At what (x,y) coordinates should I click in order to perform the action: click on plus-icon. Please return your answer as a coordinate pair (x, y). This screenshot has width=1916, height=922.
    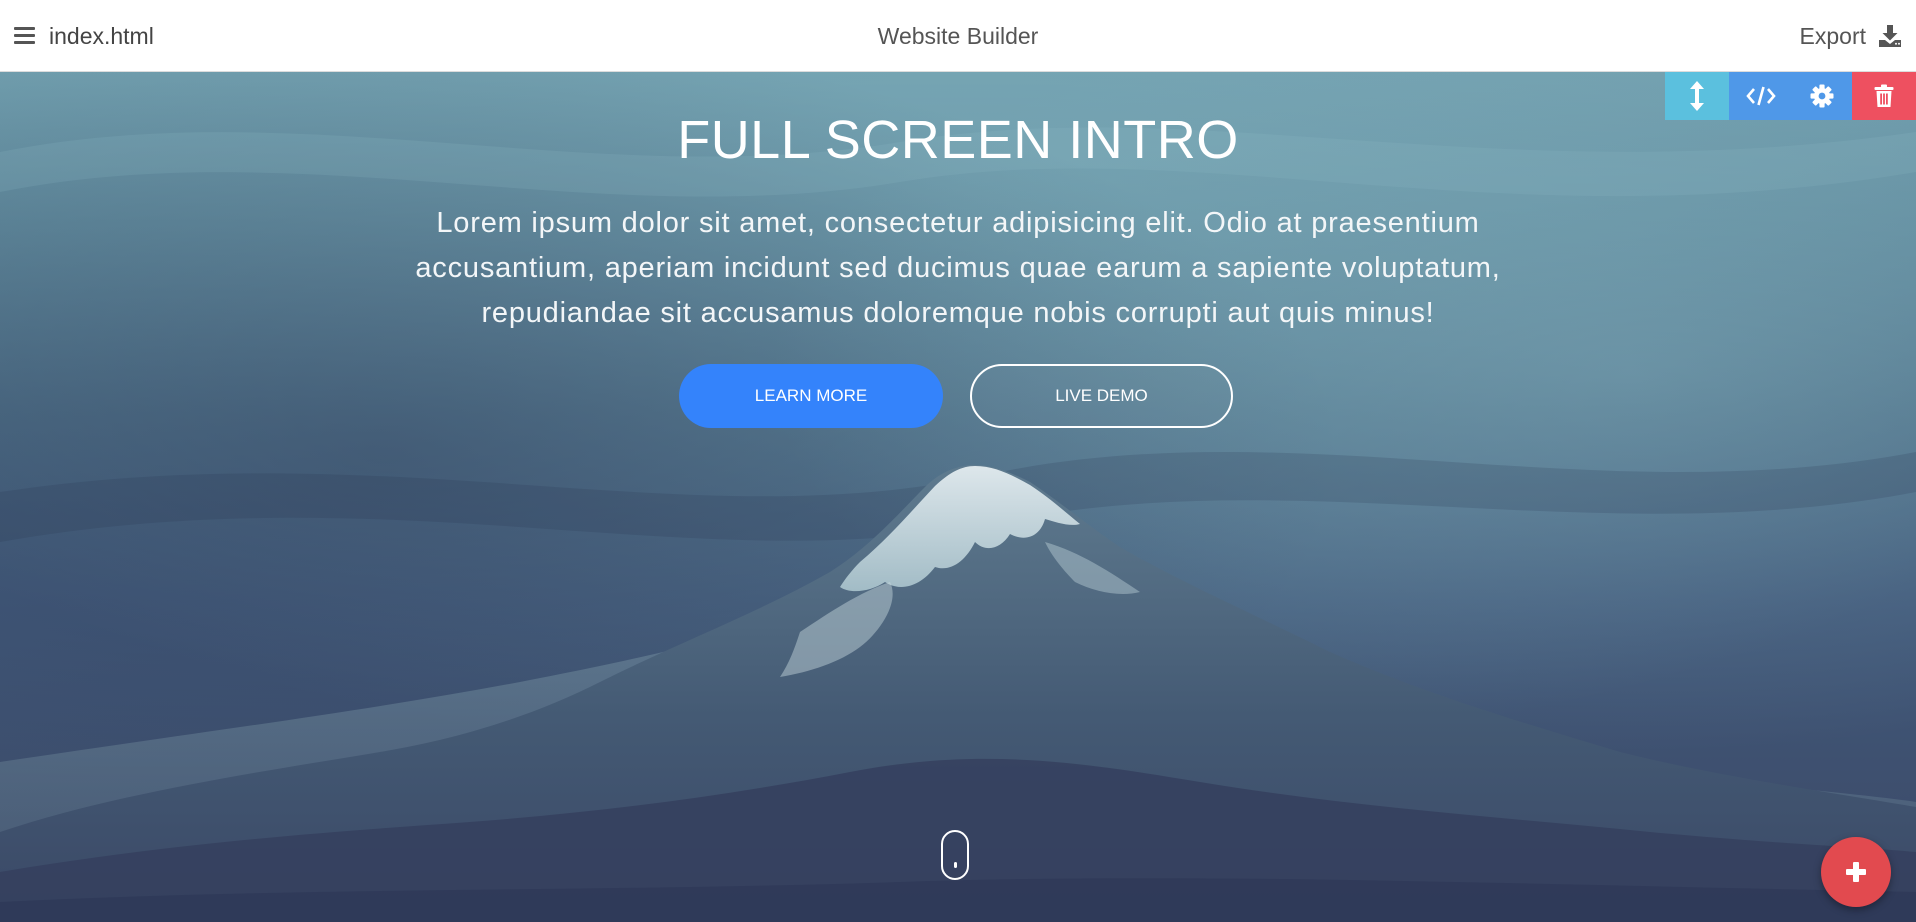
    Looking at the image, I should click on (1856, 872).